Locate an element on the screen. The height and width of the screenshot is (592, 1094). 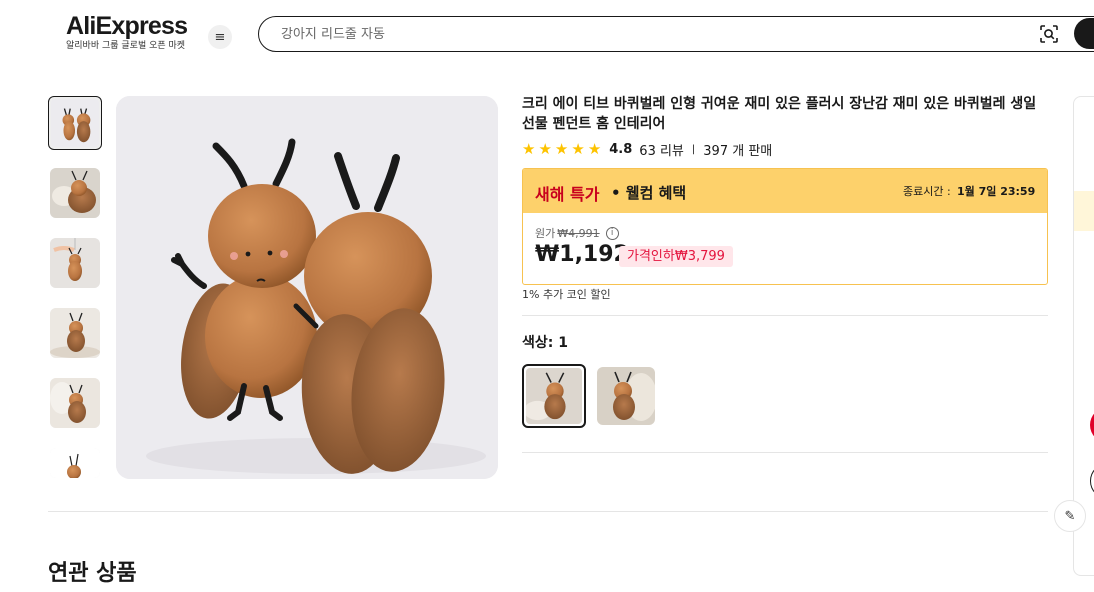
promo-end-label: 종료시간 : is located at coordinates (927, 191).